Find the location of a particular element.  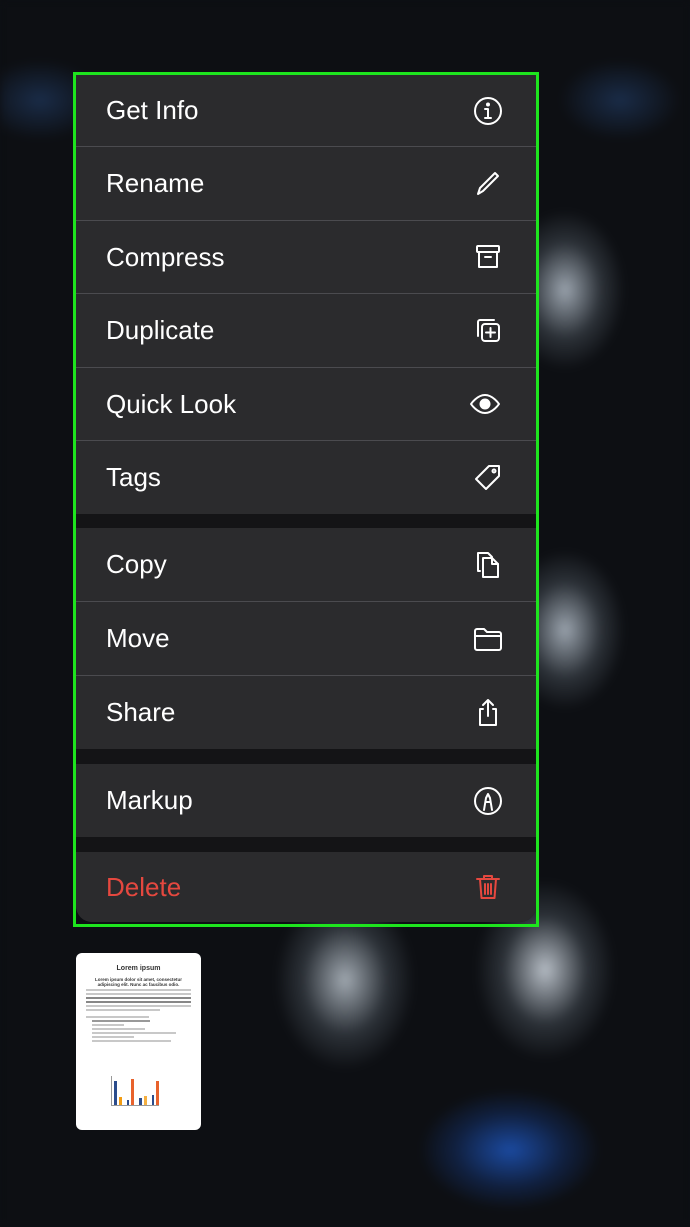

menu-item-label: Copy is located at coordinates (136, 564).